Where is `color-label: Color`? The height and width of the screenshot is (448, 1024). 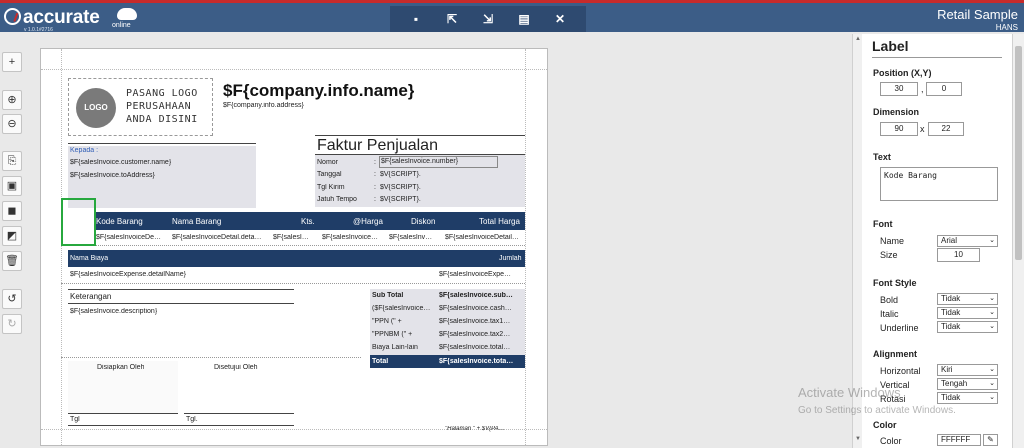
color-label: Color is located at coordinates (891, 441).